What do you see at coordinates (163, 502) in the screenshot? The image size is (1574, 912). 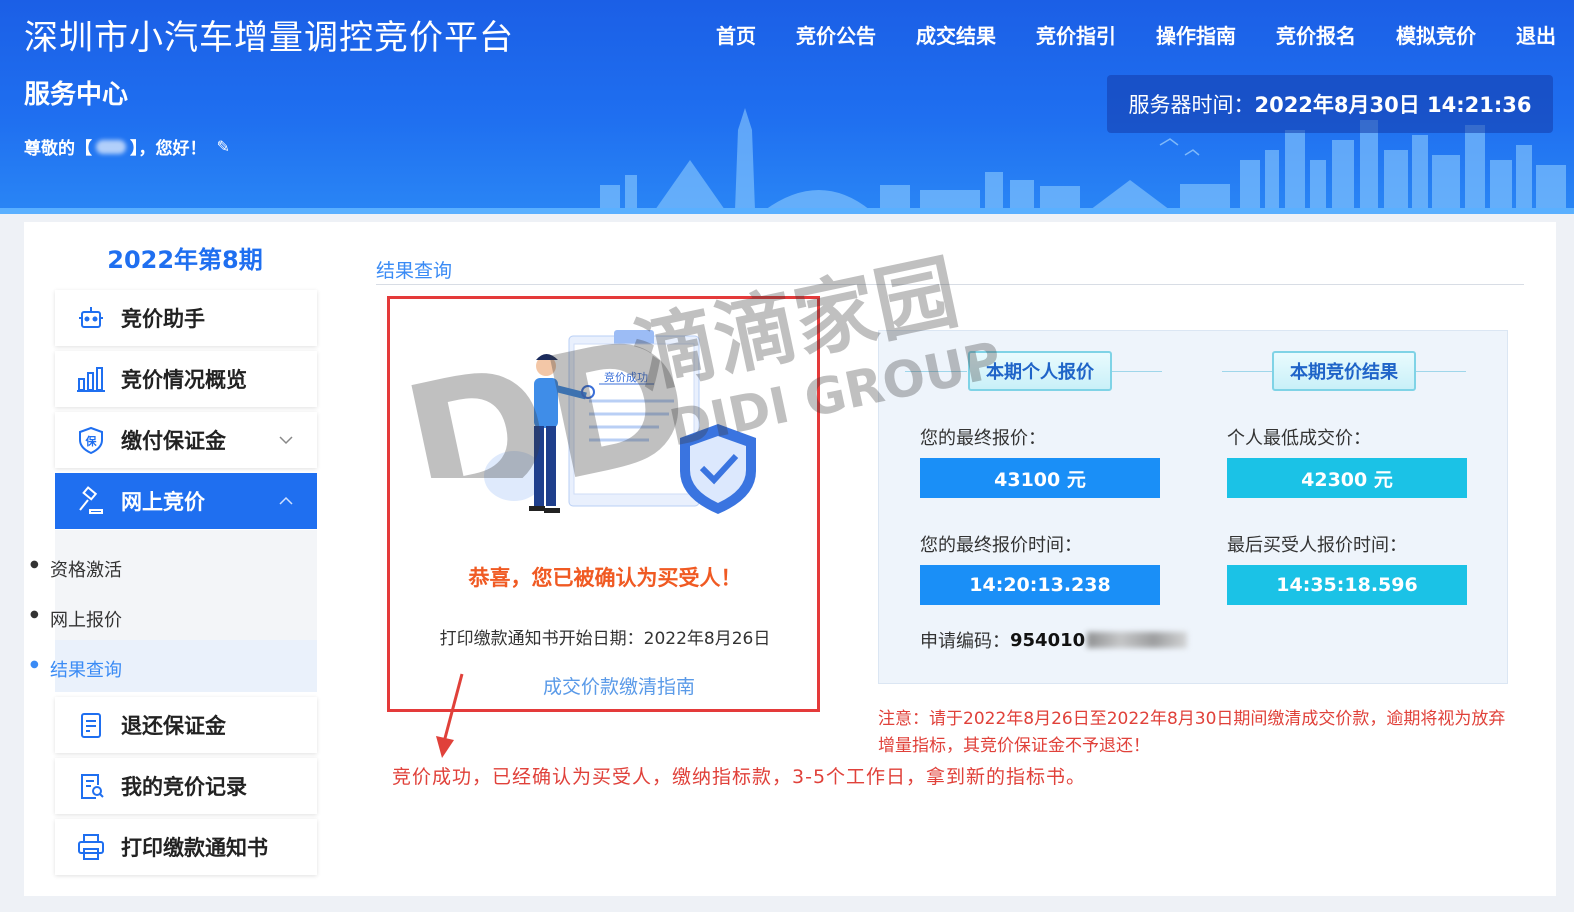 I see `sidebar-label: 网上竞价` at bounding box center [163, 502].